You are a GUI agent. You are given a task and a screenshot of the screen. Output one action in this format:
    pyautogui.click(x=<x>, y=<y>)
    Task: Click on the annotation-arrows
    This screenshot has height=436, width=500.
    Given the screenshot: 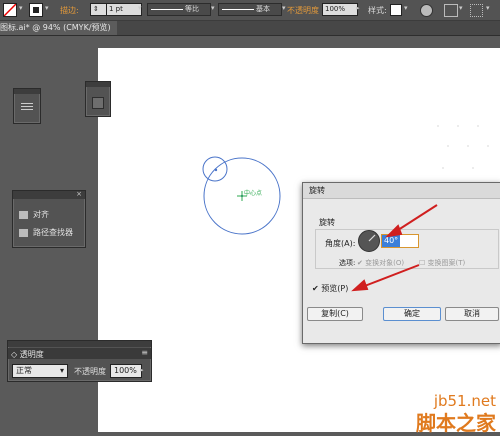 What is the action you would take?
    pyautogui.click(x=394, y=248)
    